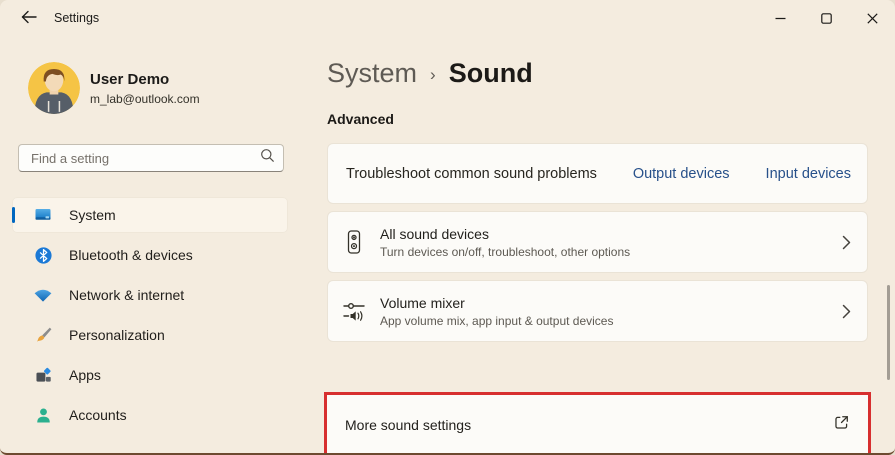 This screenshot has width=895, height=455. I want to click on titlebar: Settings, so click(447, 18).